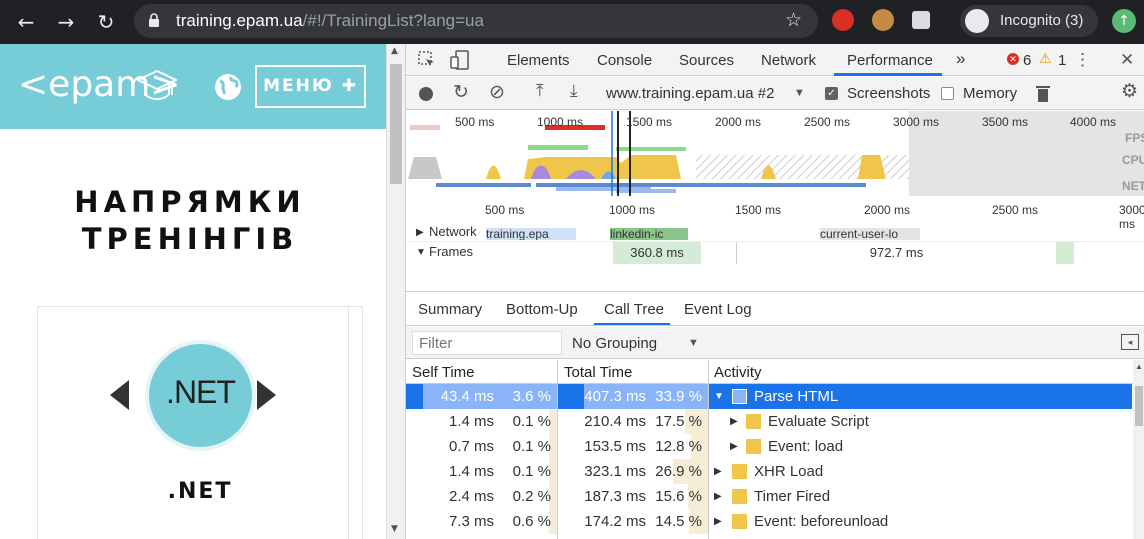 The width and height of the screenshot is (1144, 539). I want to click on settings-gear-icon: ⚙, so click(1129, 91).